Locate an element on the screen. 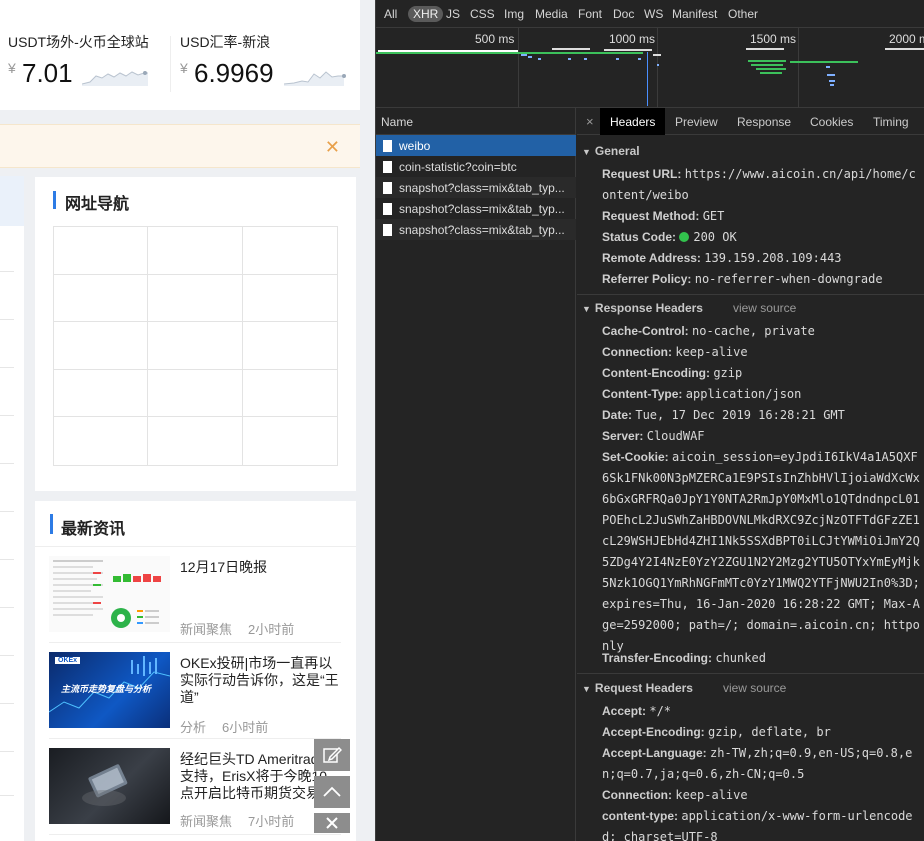  rate-sparkline is located at coordinates (315, 78).